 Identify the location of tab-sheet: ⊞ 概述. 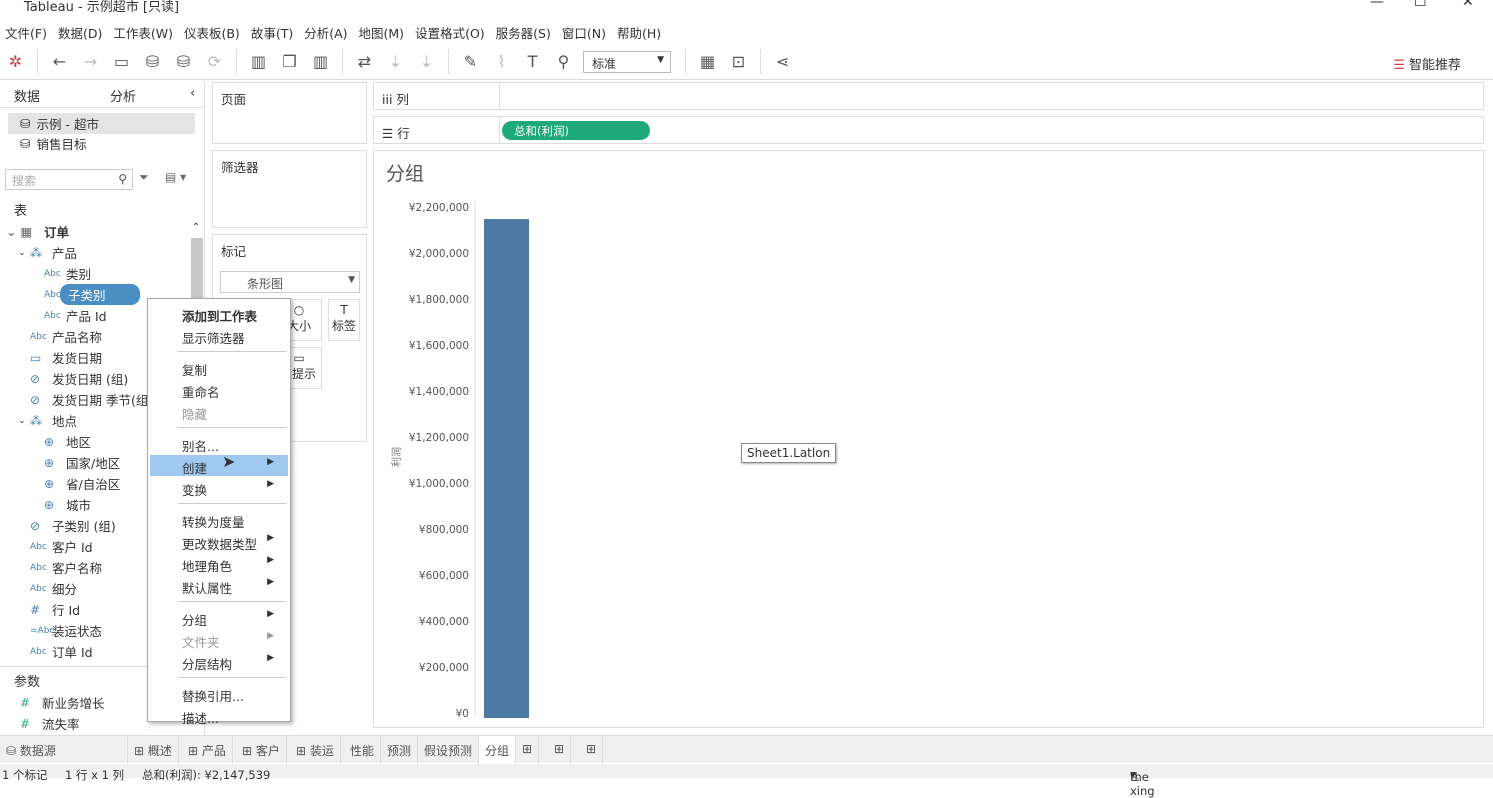
(153, 750).